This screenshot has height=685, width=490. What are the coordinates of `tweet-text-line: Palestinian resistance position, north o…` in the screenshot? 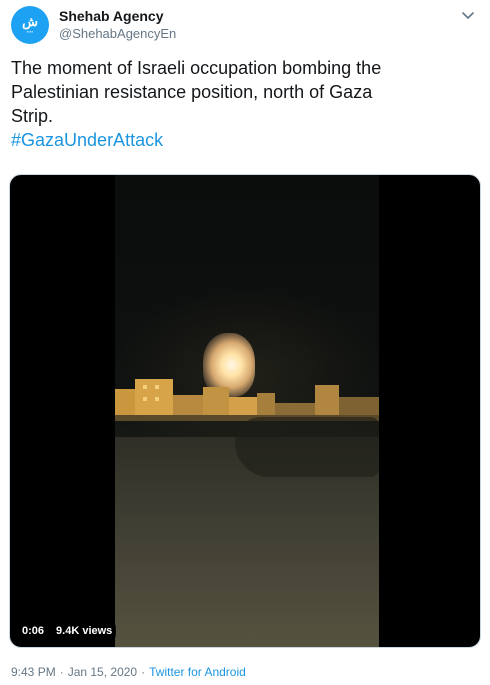 It's located at (192, 92).